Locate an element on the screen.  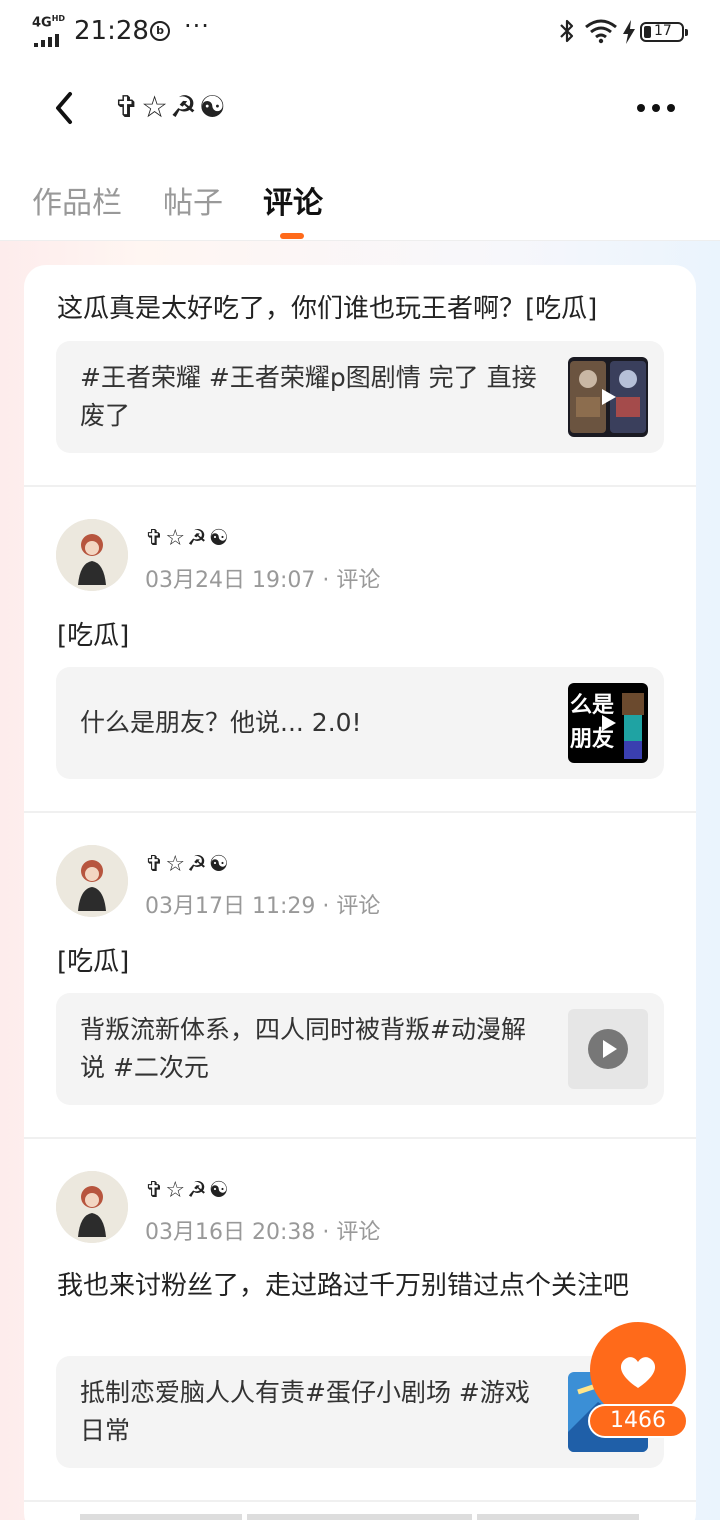
play-icon is located at coordinates (608, 1049).